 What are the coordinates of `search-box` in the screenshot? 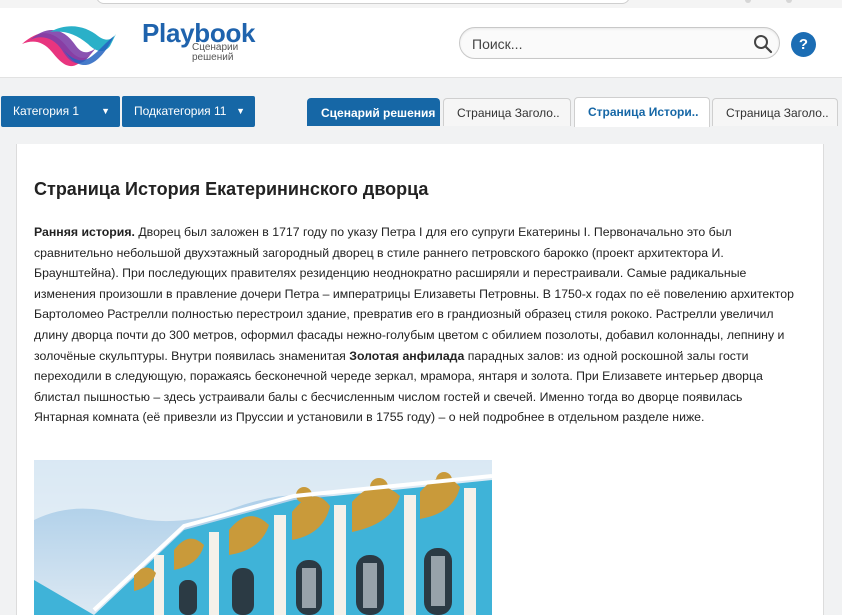 It's located at (619, 43).